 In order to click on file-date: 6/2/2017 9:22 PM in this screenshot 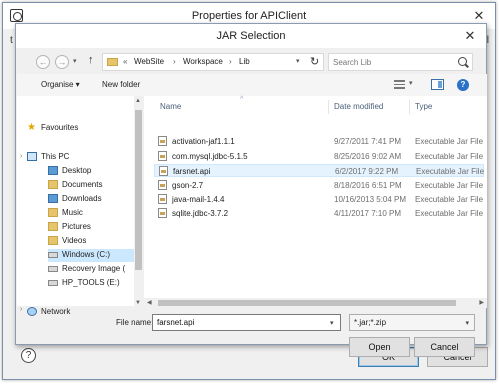, I will do `click(367, 171)`.